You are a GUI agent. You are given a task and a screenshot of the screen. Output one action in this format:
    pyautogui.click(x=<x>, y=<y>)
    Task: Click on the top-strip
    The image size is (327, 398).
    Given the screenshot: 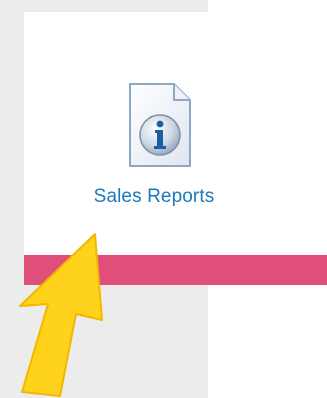 What is the action you would take?
    pyautogui.click(x=116, y=6)
    